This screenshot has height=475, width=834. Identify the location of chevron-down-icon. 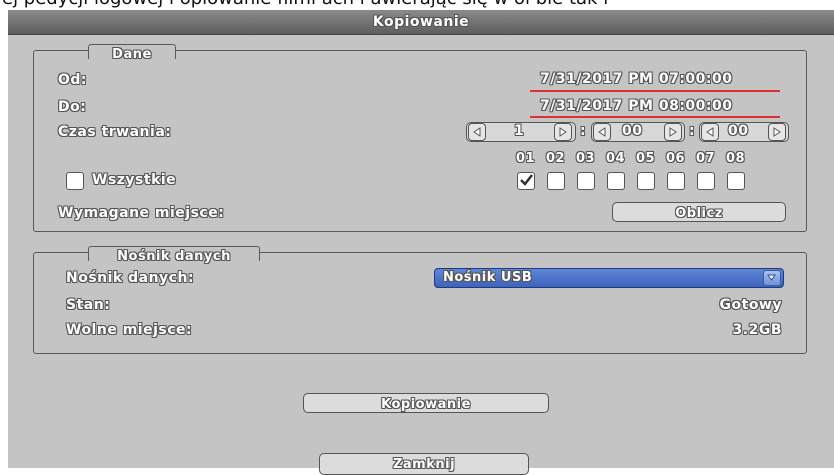
(771, 277).